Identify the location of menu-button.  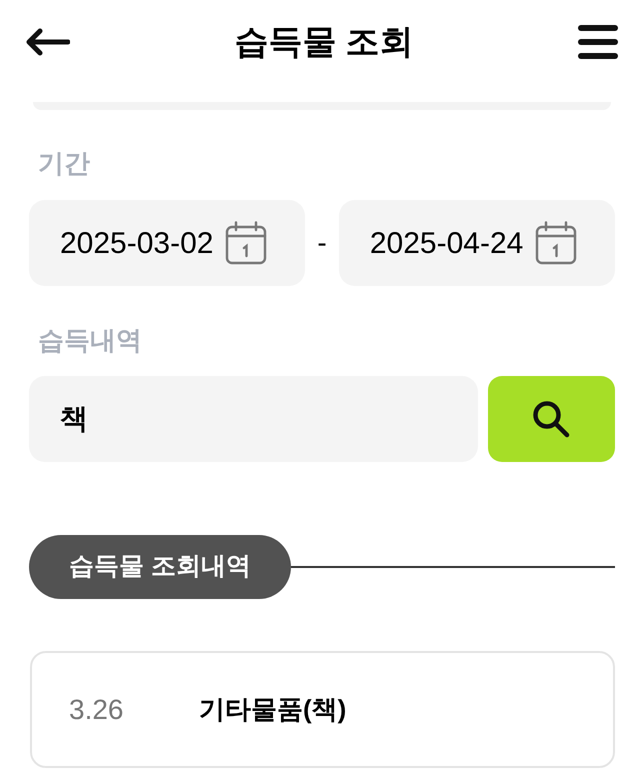
(597, 42).